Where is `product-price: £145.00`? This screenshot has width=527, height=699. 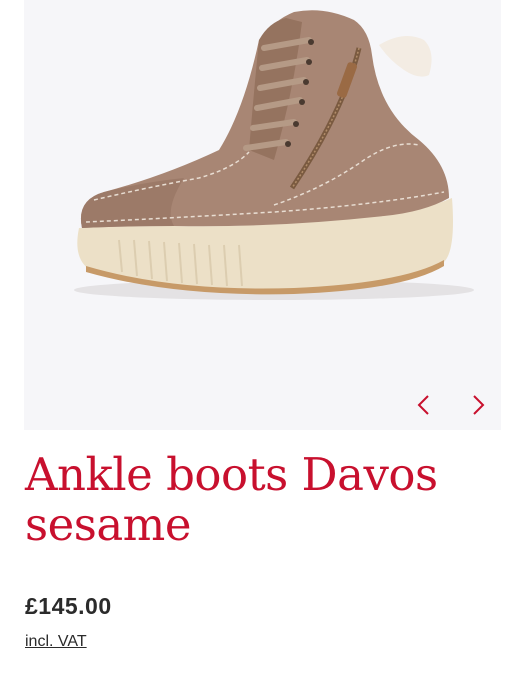 product-price: £145.00 is located at coordinates (68, 606).